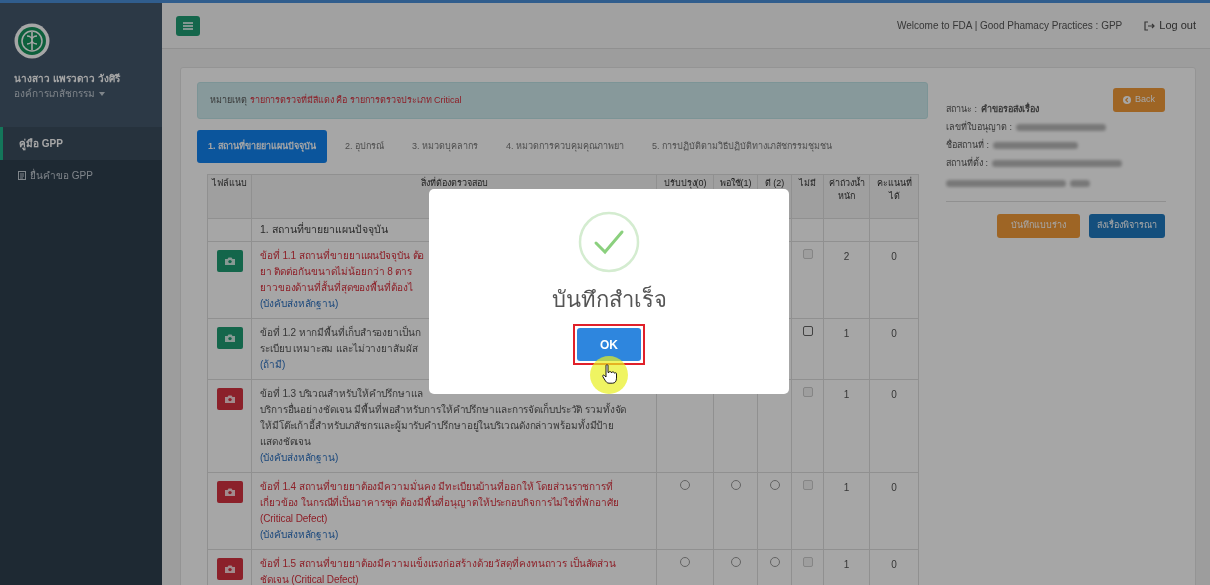 The width and height of the screenshot is (1210, 585). I want to click on field-label: ชื่อสถานที่ :, so click(967, 145).